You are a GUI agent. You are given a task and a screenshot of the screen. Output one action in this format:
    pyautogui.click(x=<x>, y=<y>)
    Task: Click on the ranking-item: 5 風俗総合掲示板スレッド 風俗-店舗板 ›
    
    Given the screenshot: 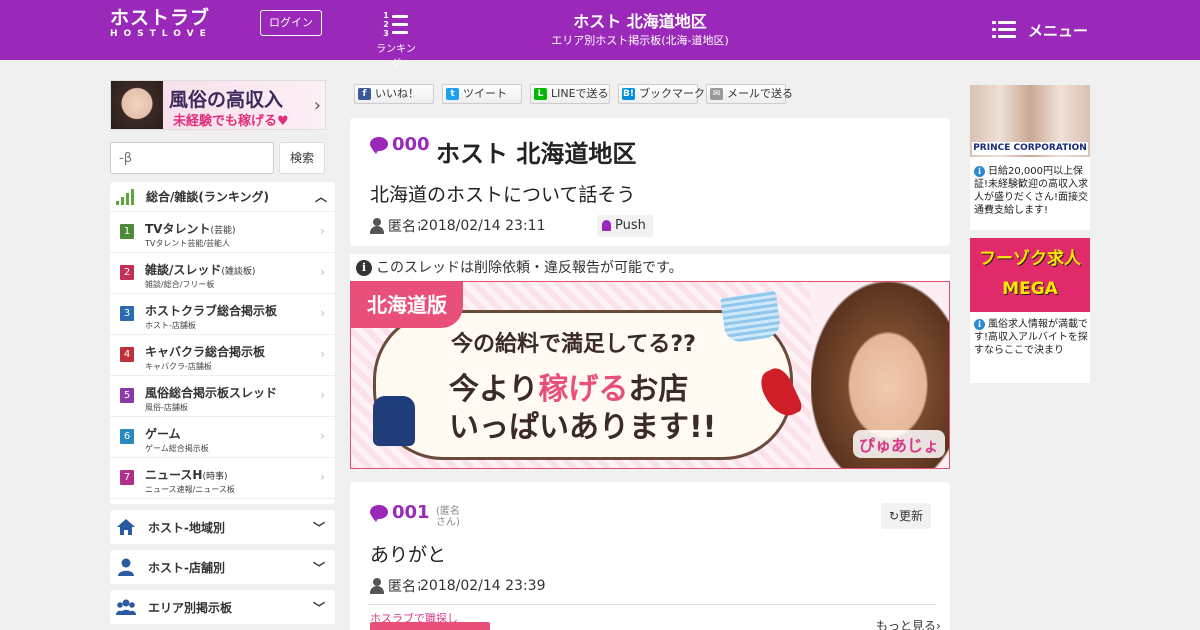 What is the action you would take?
    pyautogui.click(x=222, y=396)
    